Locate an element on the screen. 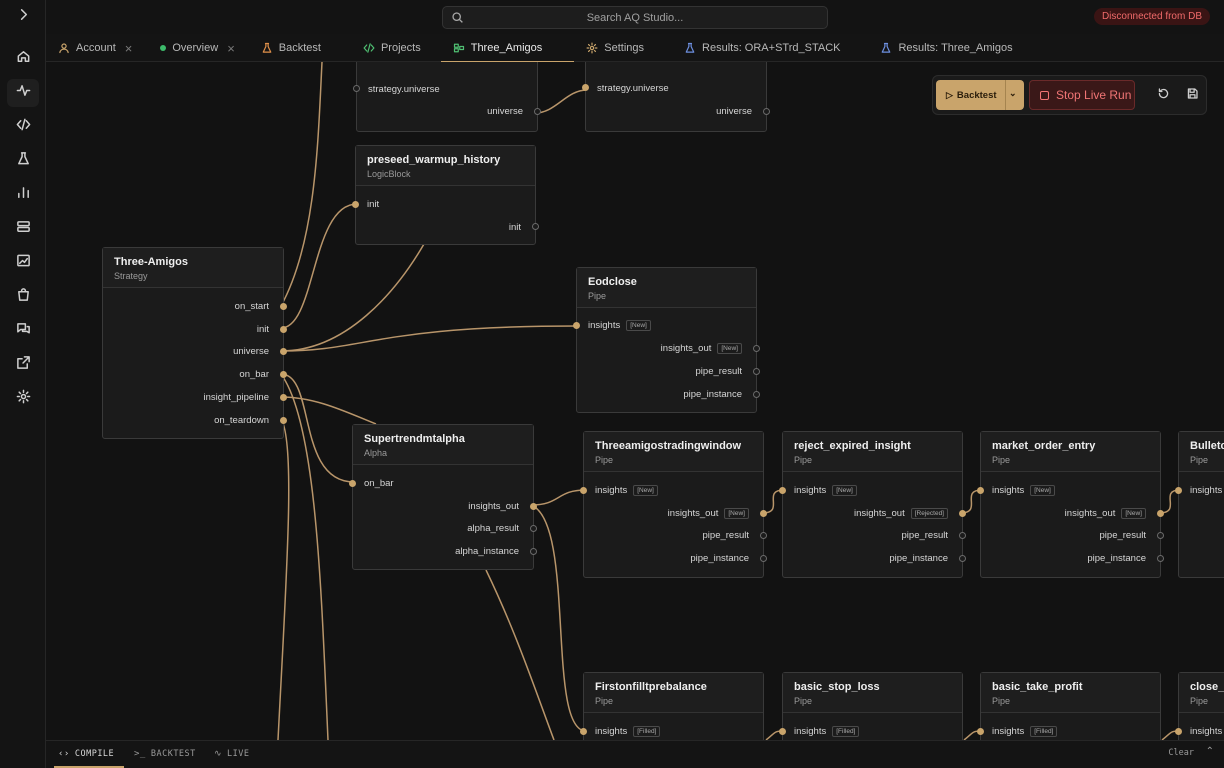 Image resolution: width=1224 pixels, height=768 pixels. tab-overview: Overview × is located at coordinates (197, 48).